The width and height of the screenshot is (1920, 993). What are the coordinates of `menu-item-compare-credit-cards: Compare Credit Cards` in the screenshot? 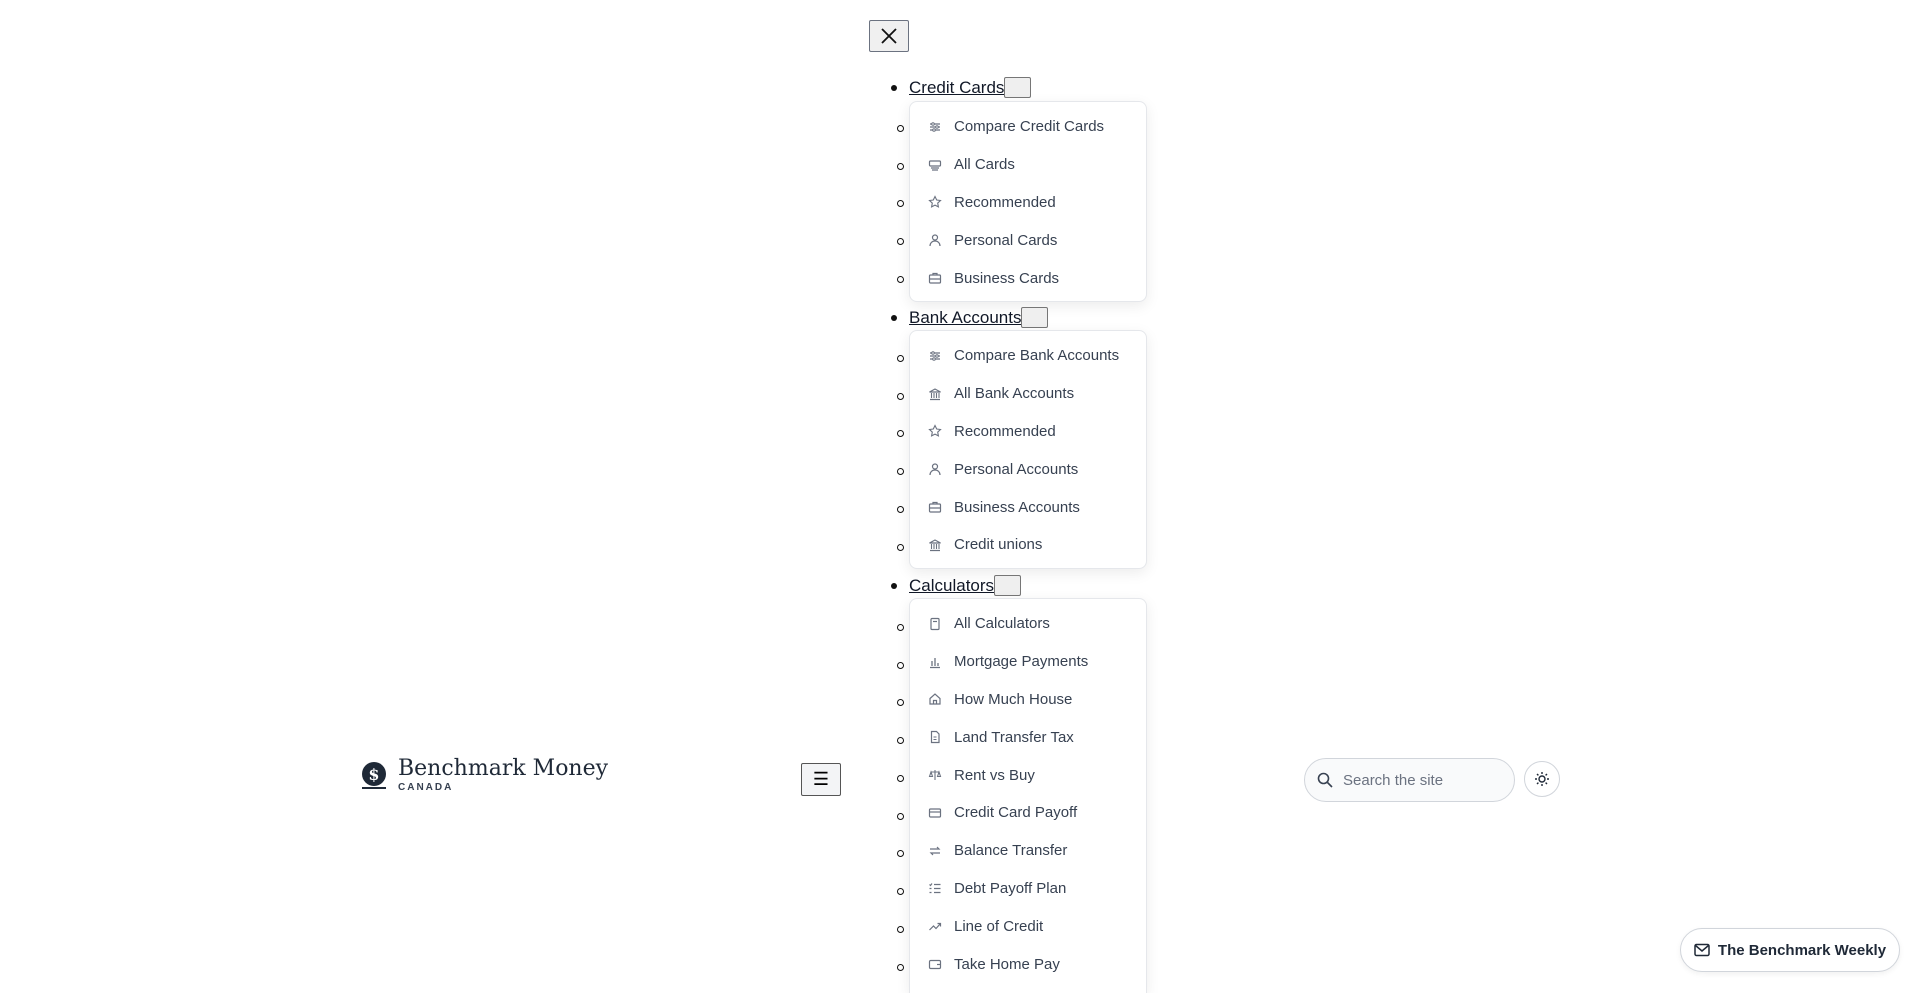 It's located at (1028, 127).